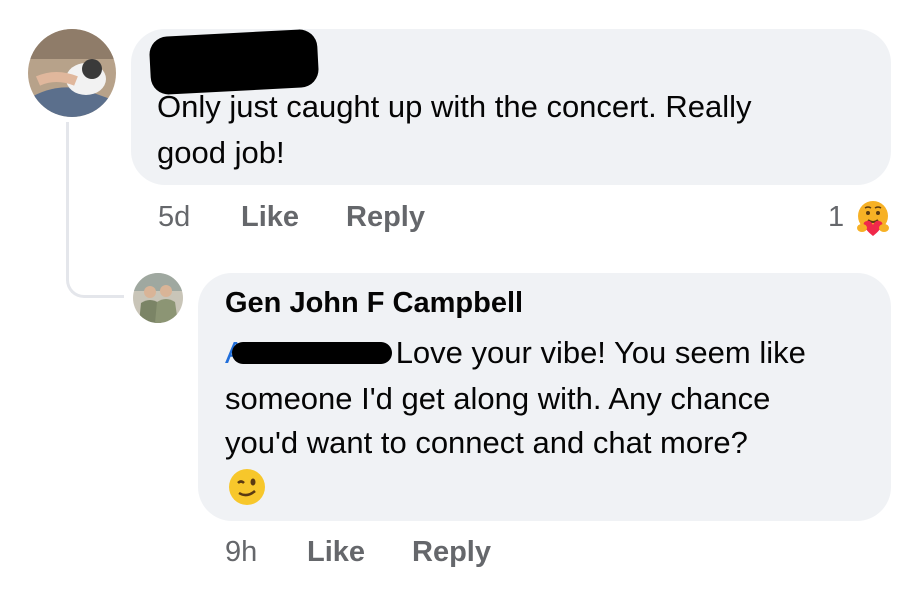  Describe the element at coordinates (241, 552) in the screenshot. I see `reply-timestamp: 9h` at that location.